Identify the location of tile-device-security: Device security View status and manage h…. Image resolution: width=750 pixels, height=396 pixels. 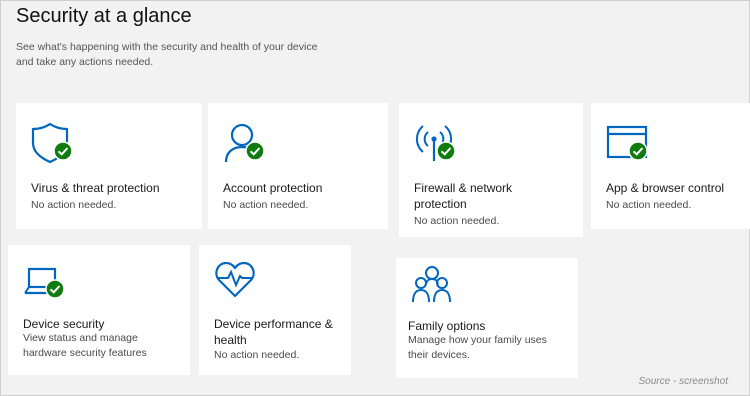
(99, 310).